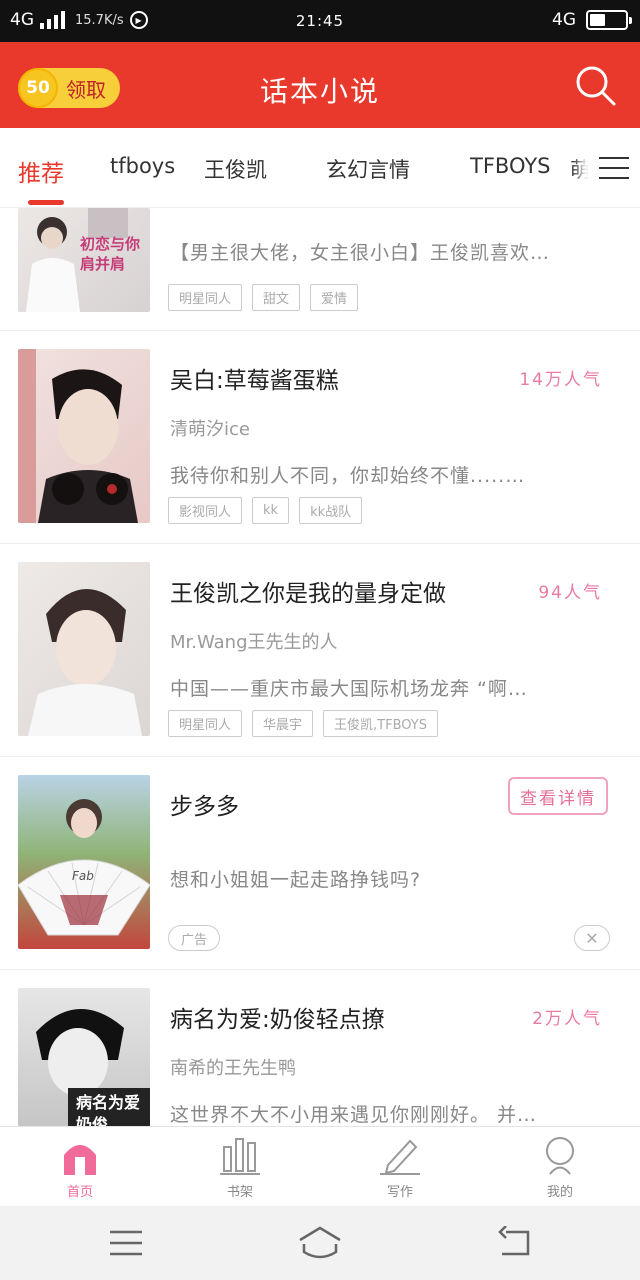  I want to click on home-button, so click(320, 1243).